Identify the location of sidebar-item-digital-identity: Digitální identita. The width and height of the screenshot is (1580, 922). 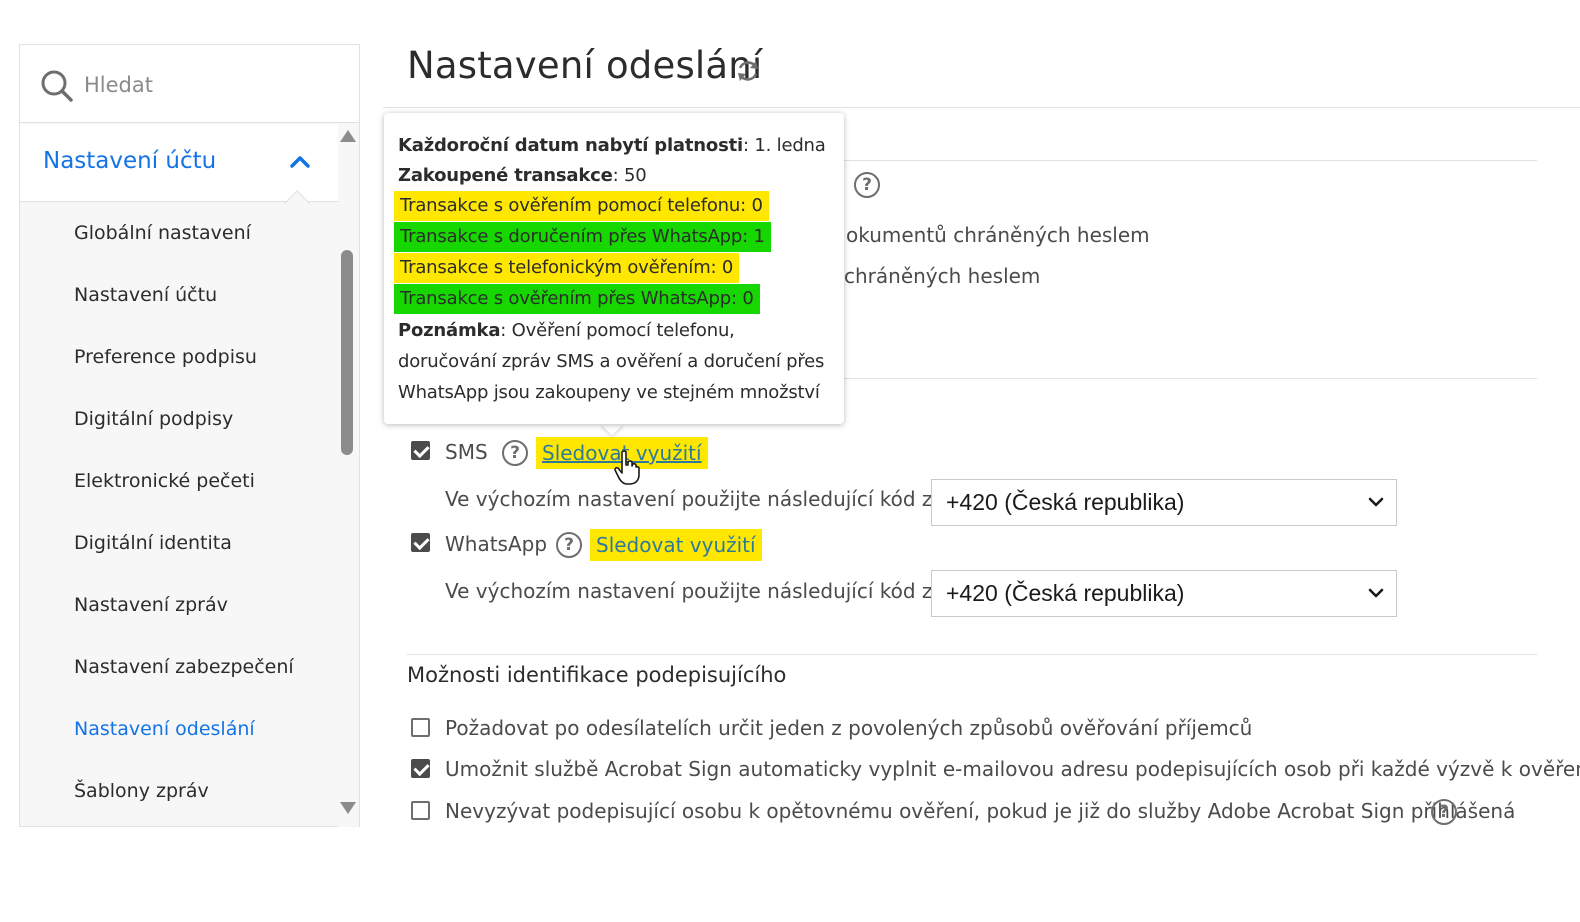
(179, 543).